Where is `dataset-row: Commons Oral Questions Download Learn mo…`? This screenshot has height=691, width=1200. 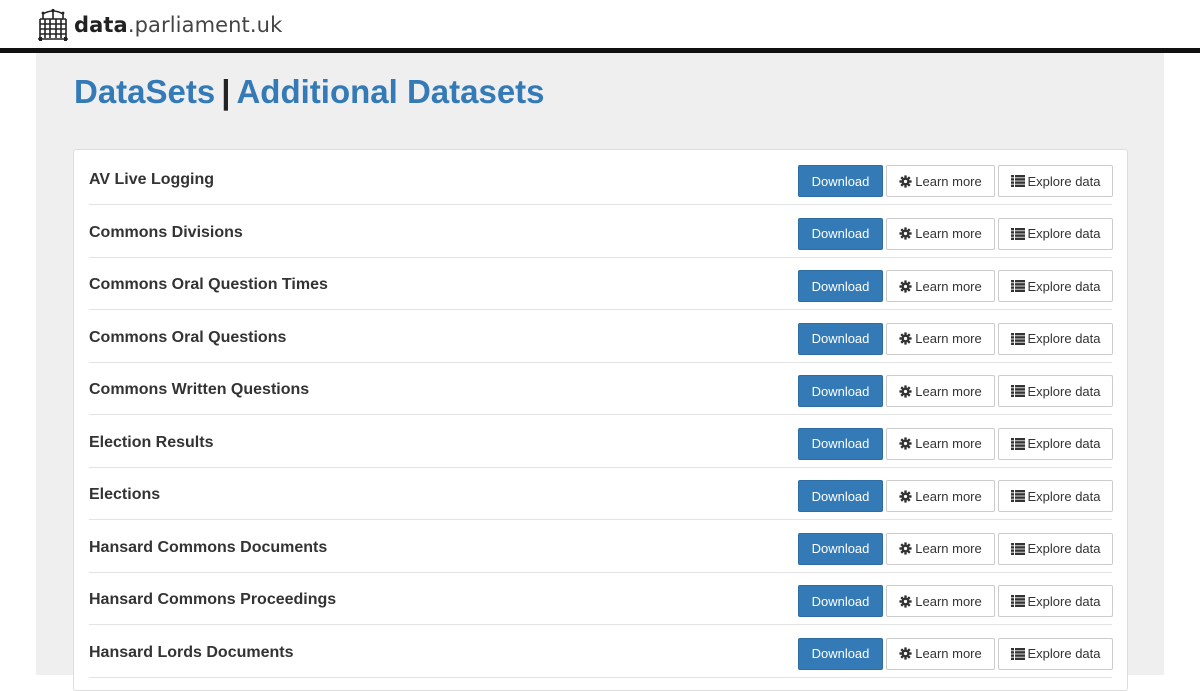
dataset-row: Commons Oral Questions Download Learn mo… is located at coordinates (601, 336).